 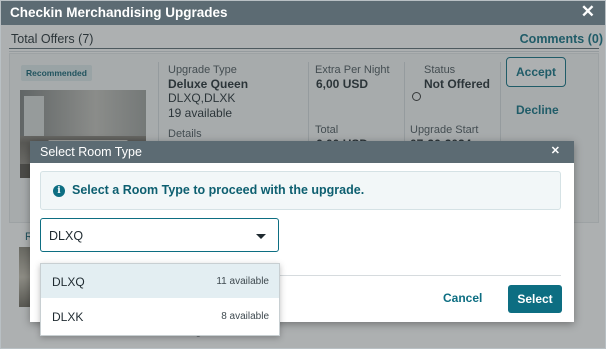 What do you see at coordinates (68, 317) in the screenshot?
I see `option-name: DLXK` at bounding box center [68, 317].